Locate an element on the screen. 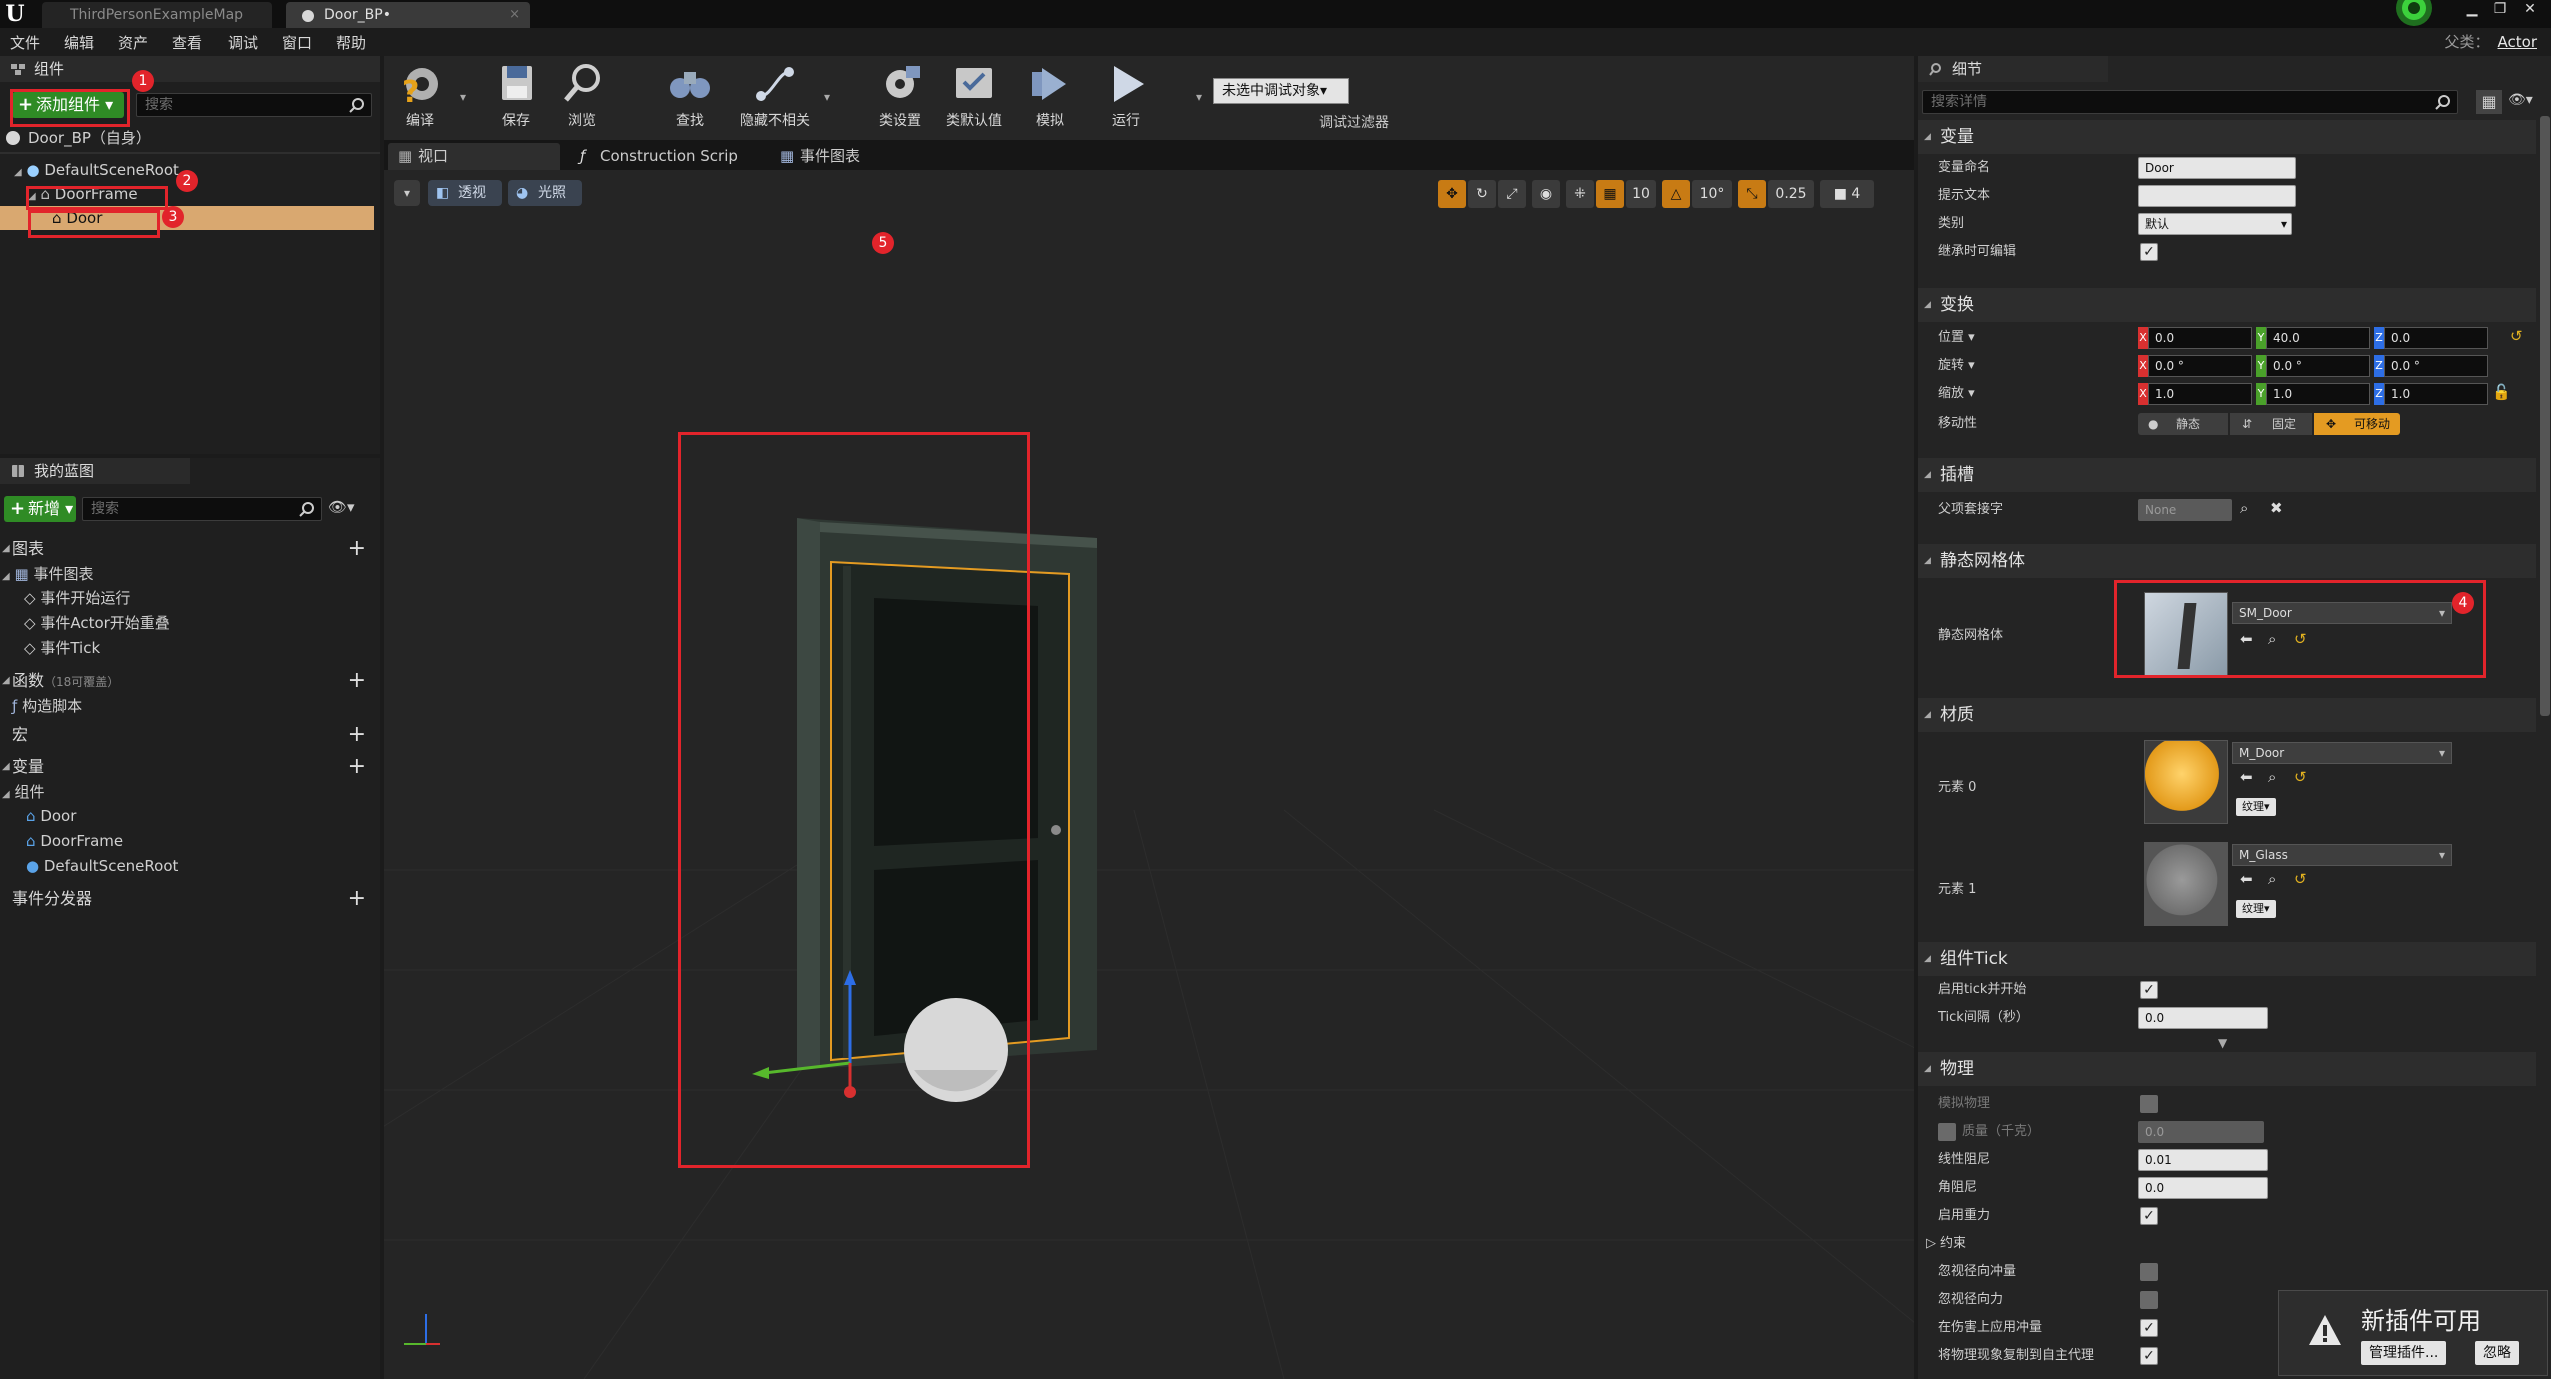 This screenshot has height=1379, width=2551. viewport-options-chevron-icon: ▾ is located at coordinates (407, 193).